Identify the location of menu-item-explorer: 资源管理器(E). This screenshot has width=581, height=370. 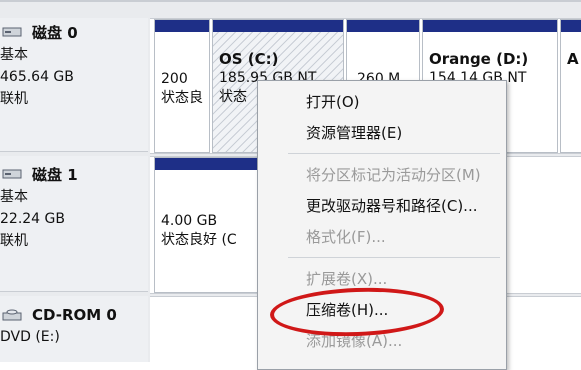
(354, 132).